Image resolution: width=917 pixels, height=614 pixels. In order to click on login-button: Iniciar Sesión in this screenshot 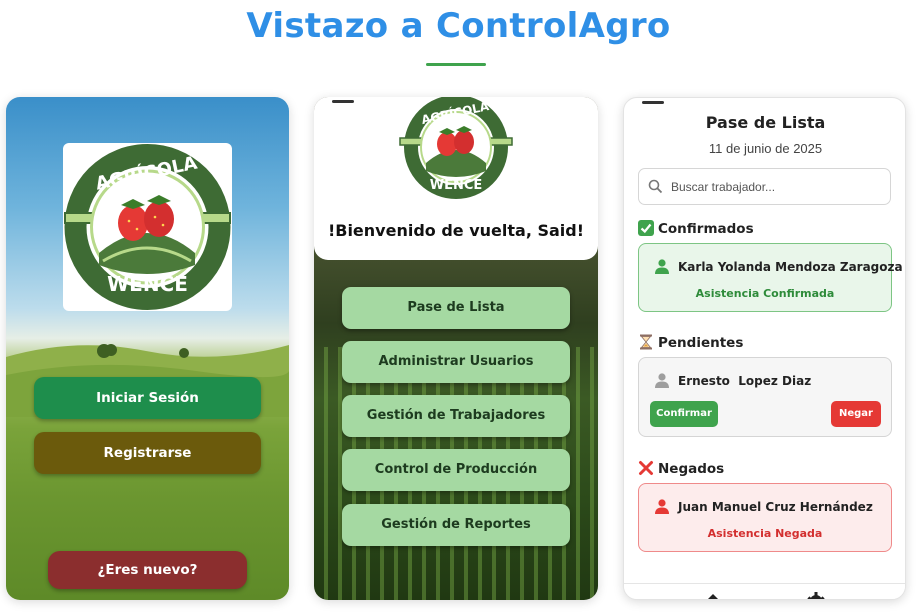, I will do `click(147, 398)`.